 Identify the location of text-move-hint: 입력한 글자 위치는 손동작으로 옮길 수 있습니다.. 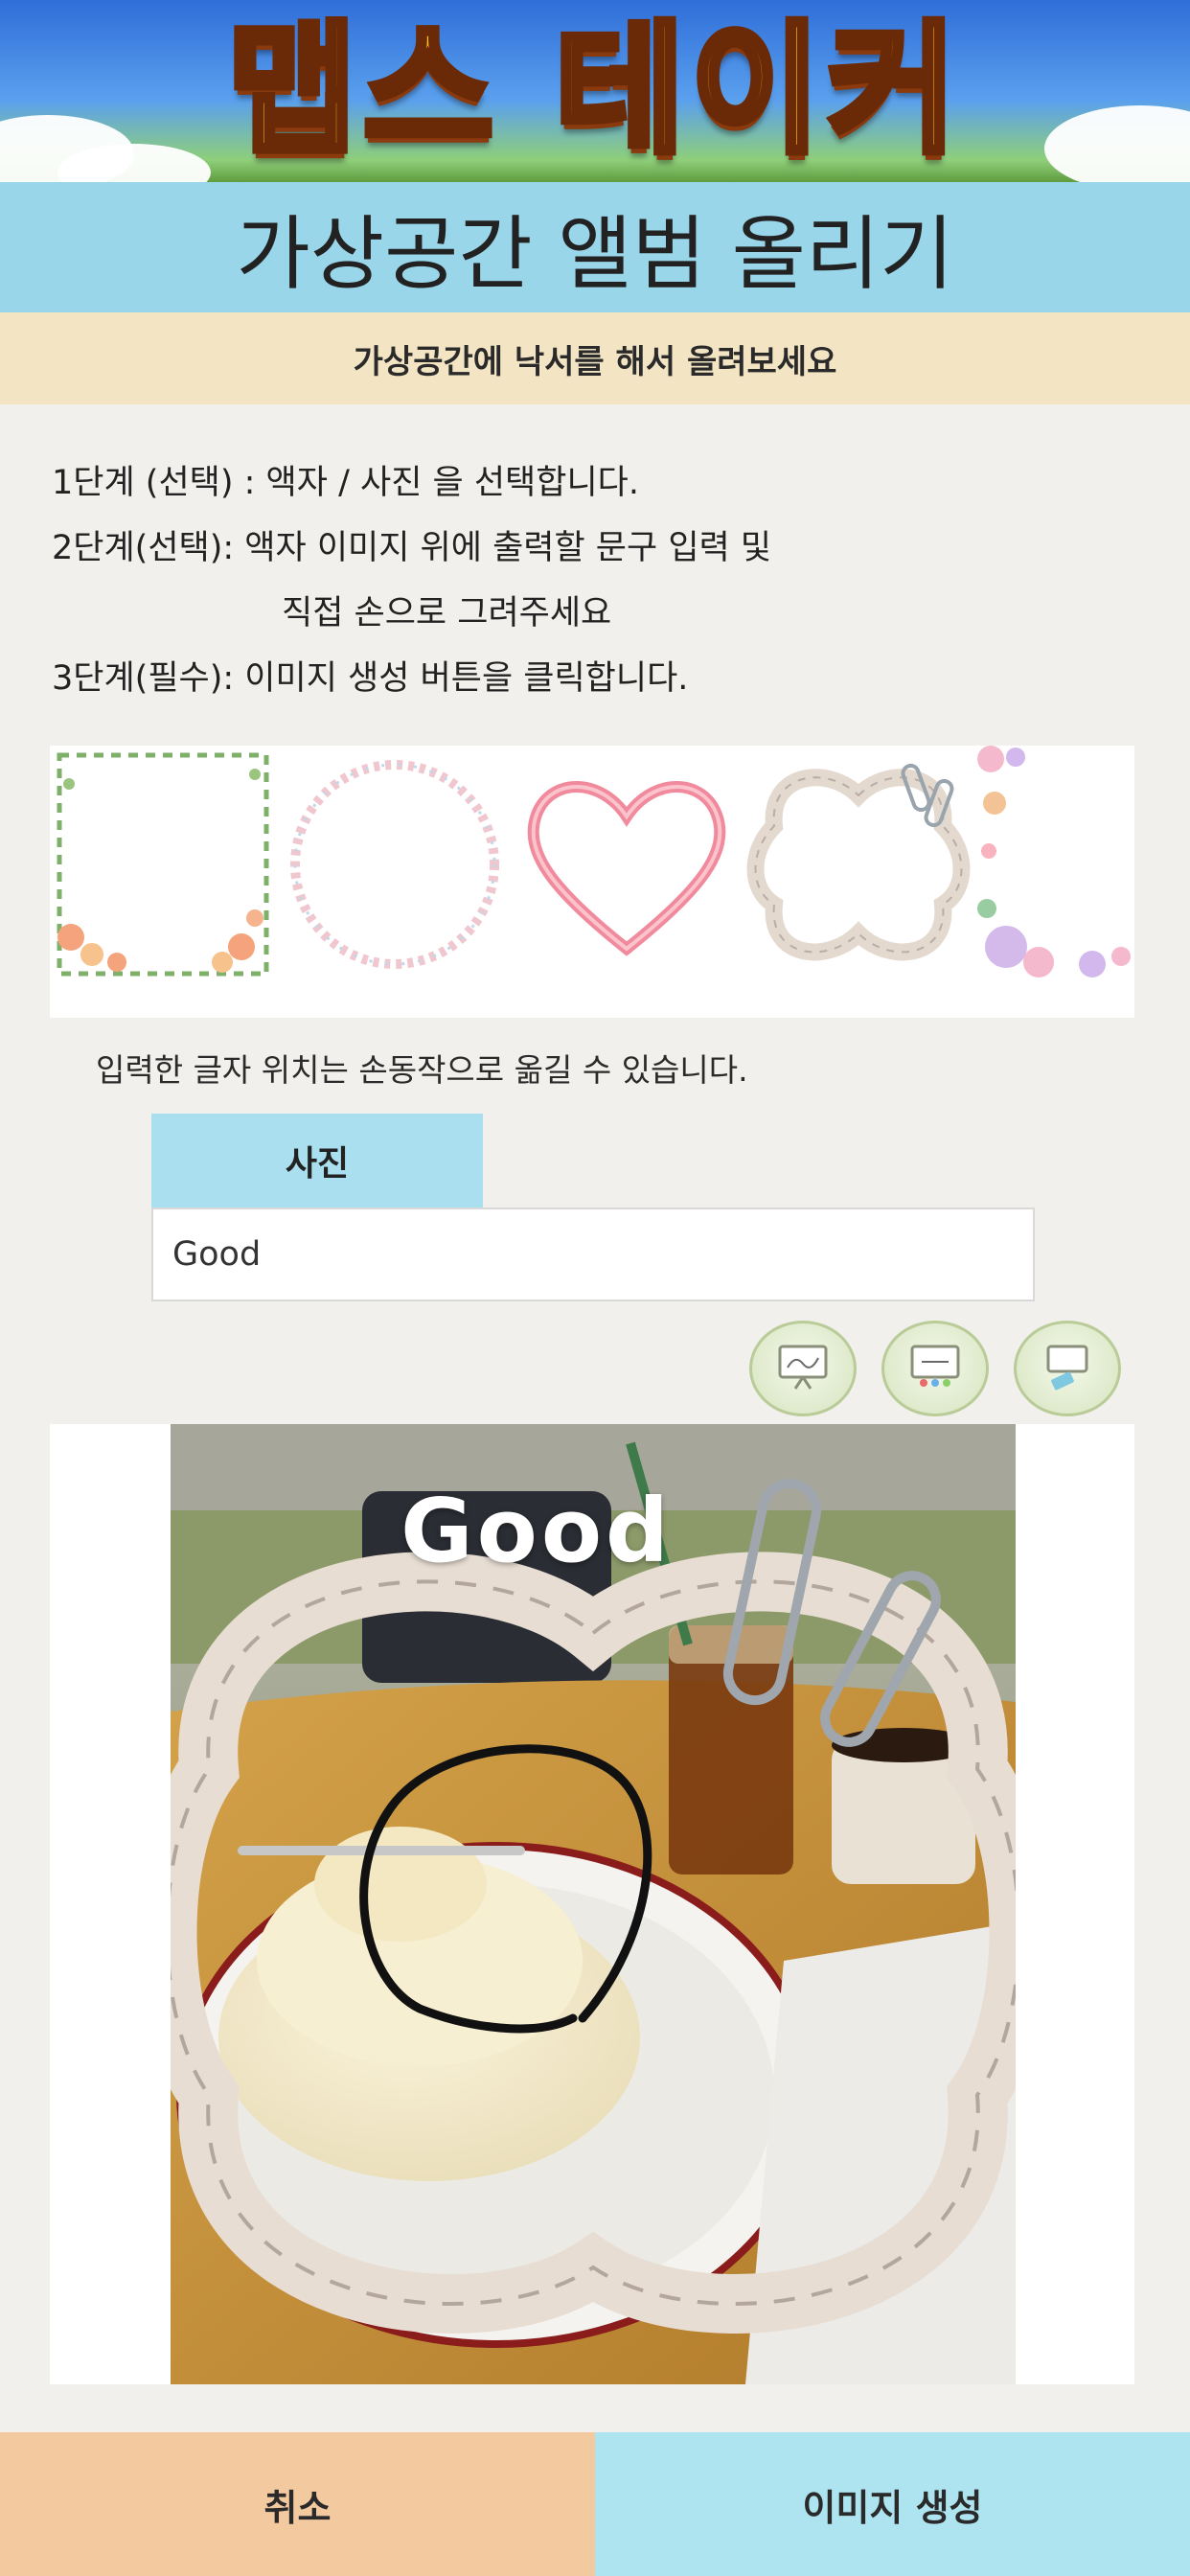
(422, 1070).